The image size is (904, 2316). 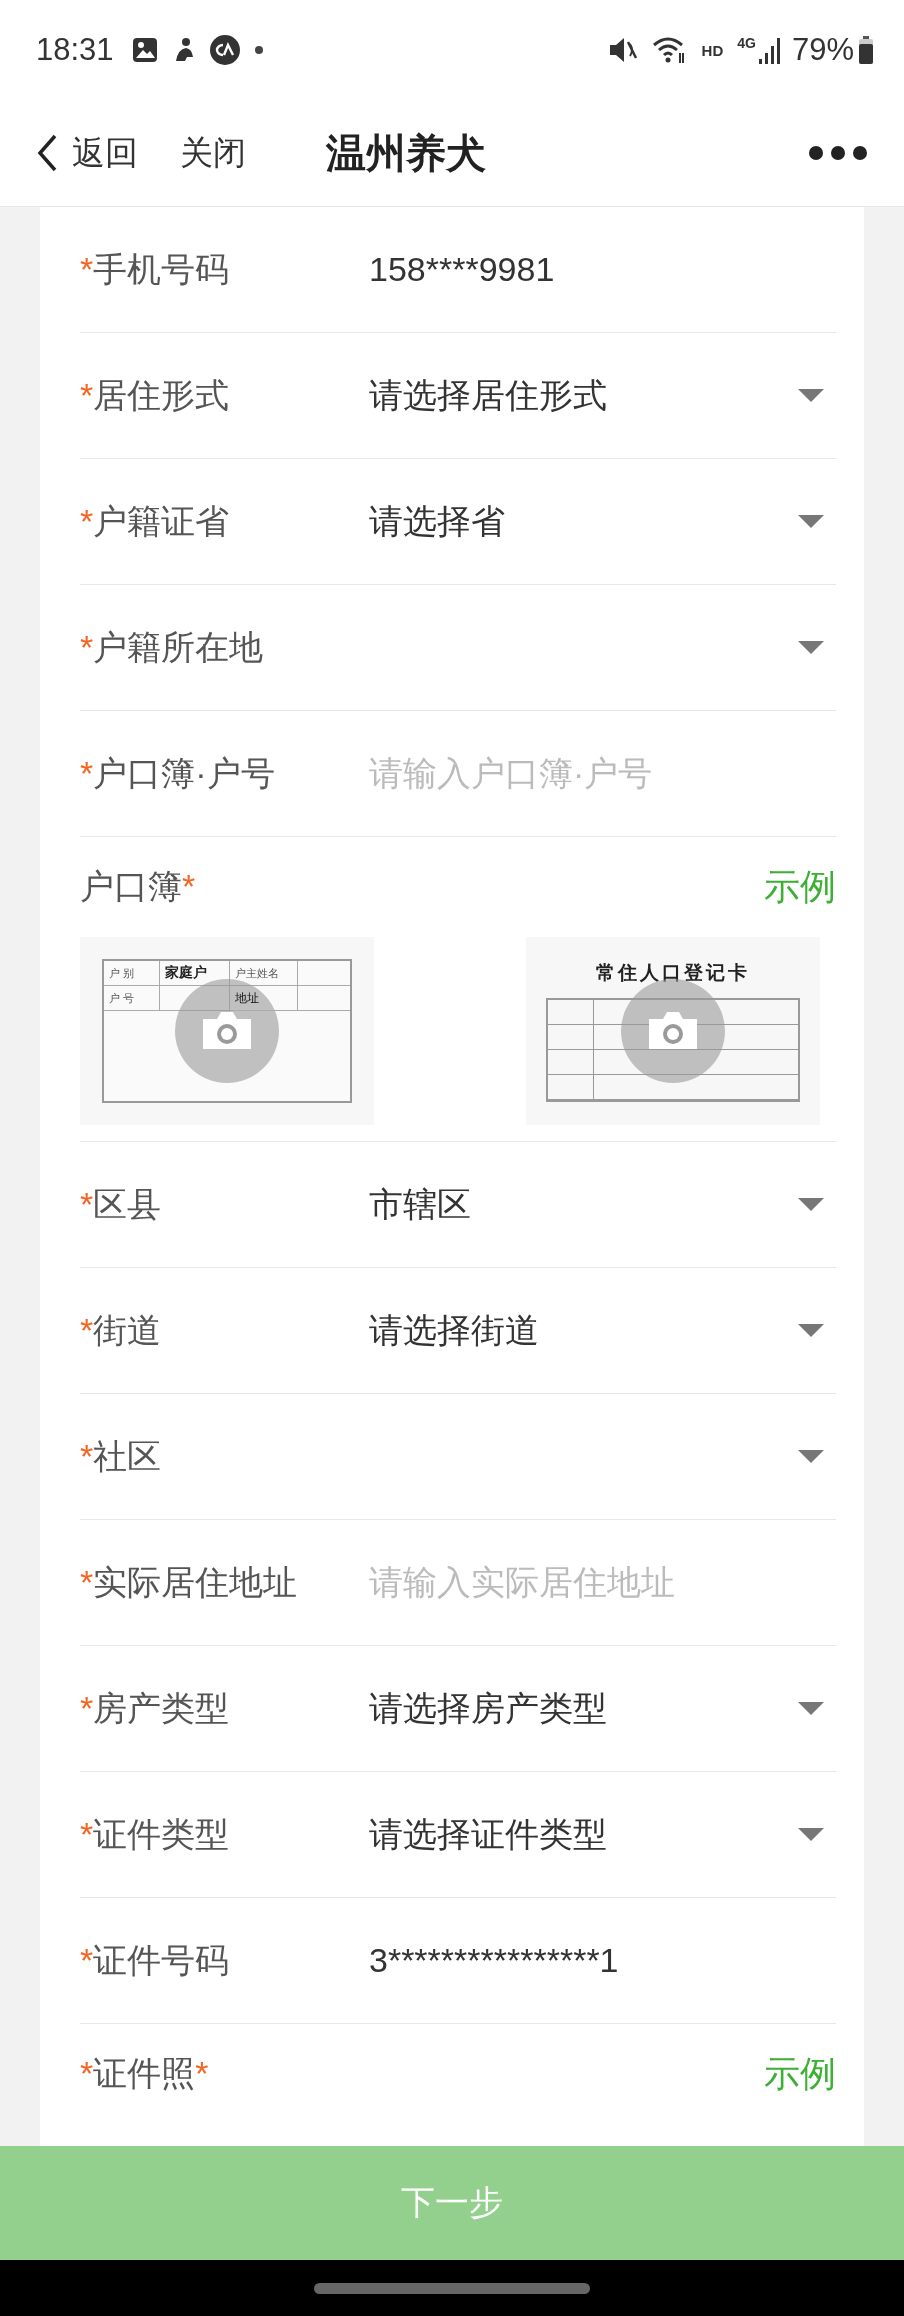 I want to click on field-label: *社区, so click(x=121, y=1456).